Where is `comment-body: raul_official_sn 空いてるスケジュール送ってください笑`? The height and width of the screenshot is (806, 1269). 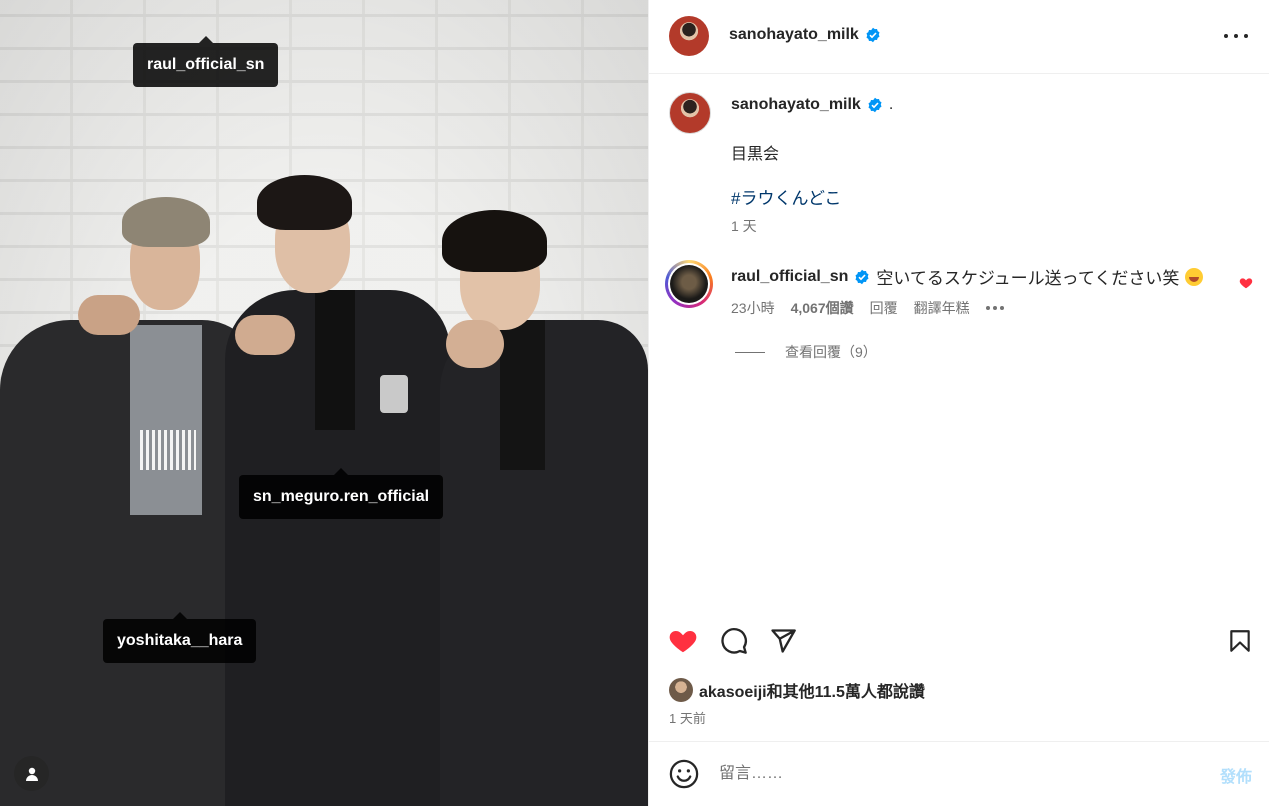 comment-body: raul_official_sn 空いてるスケジュール送ってください笑 is located at coordinates (967, 276).